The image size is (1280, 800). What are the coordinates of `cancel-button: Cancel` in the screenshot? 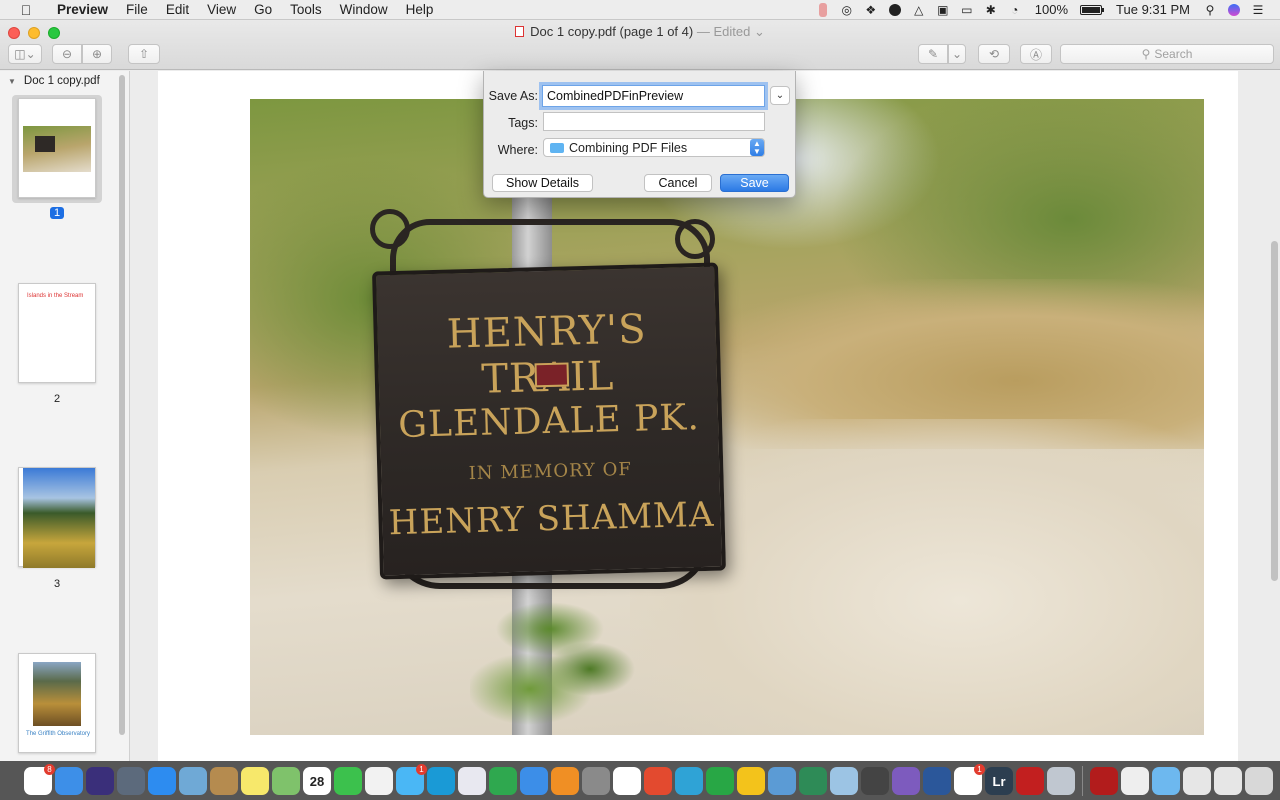 It's located at (678, 183).